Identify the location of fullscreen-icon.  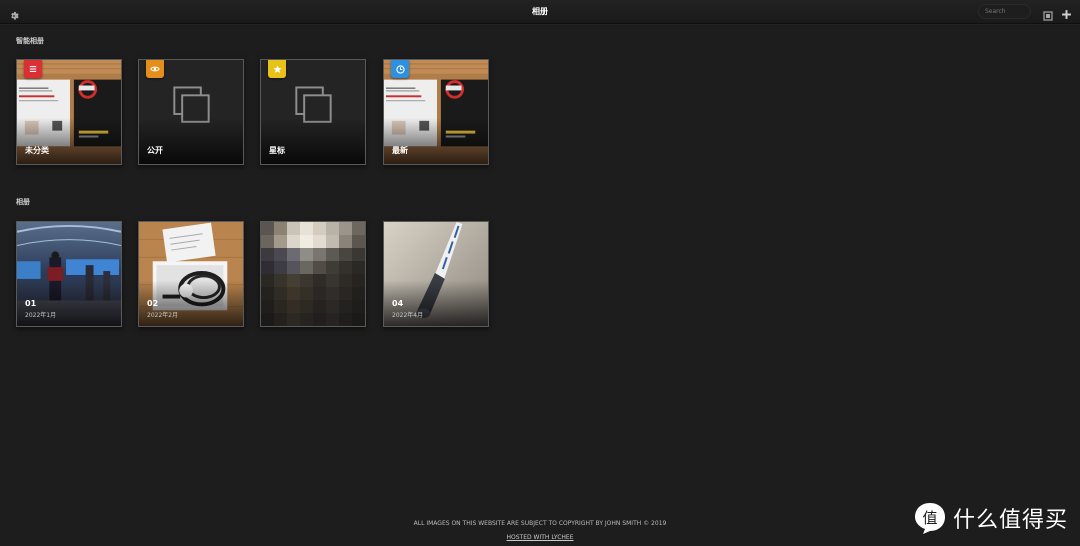
(1049, 13).